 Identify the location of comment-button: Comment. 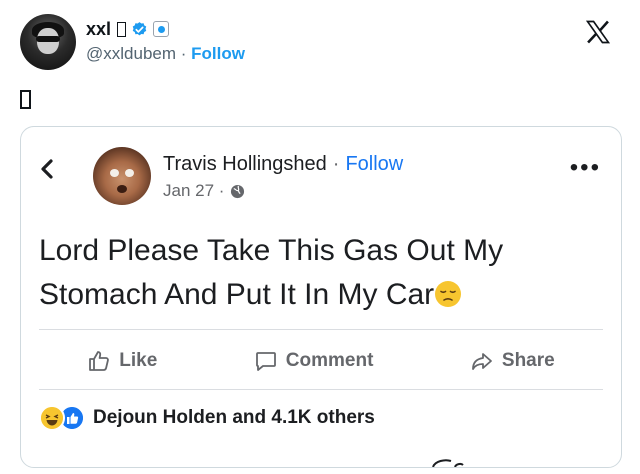
(314, 361).